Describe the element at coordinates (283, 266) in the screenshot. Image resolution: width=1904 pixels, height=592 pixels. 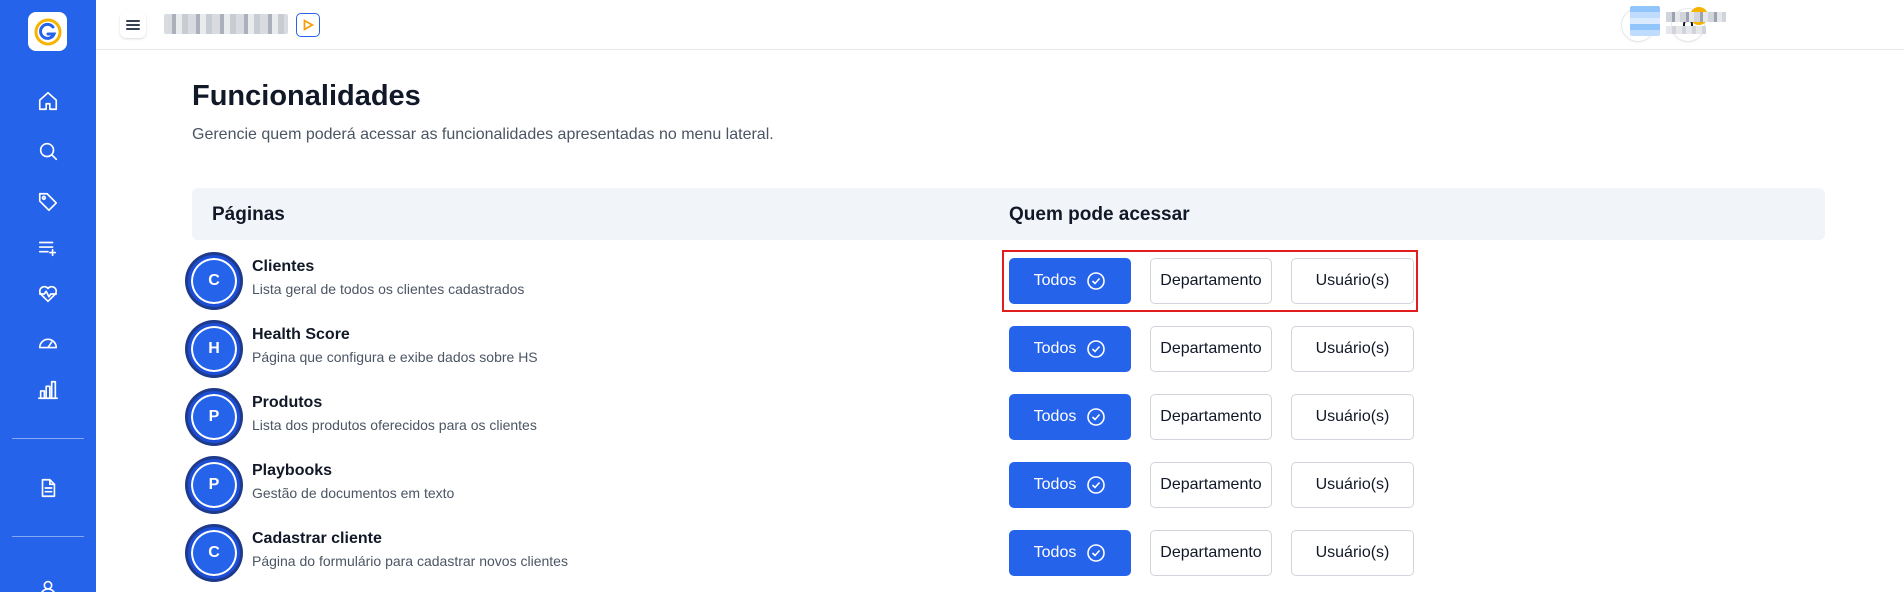
I see `page-name: Clientes` at that location.